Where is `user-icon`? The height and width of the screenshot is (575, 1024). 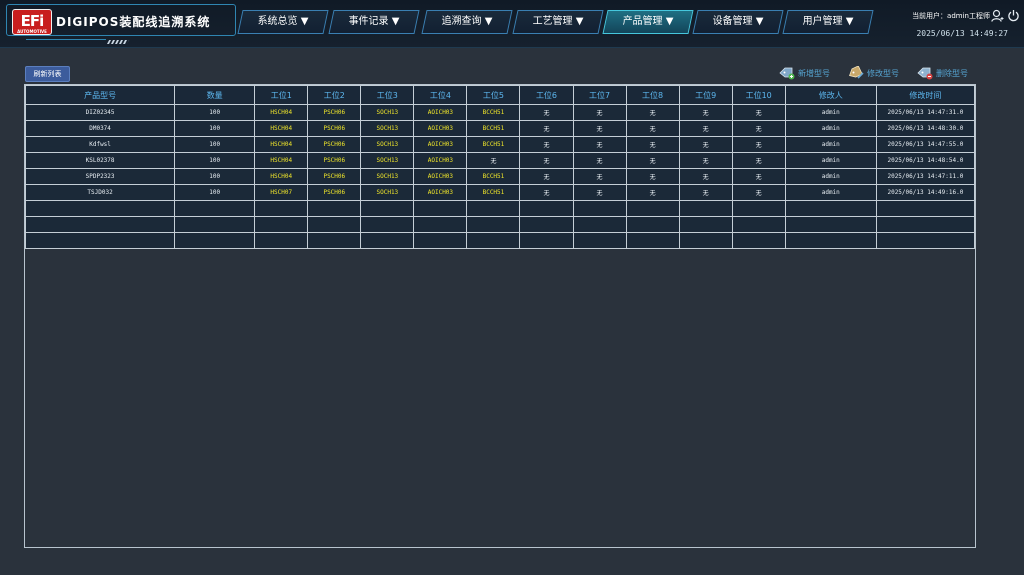
user-icon is located at coordinates (997, 15).